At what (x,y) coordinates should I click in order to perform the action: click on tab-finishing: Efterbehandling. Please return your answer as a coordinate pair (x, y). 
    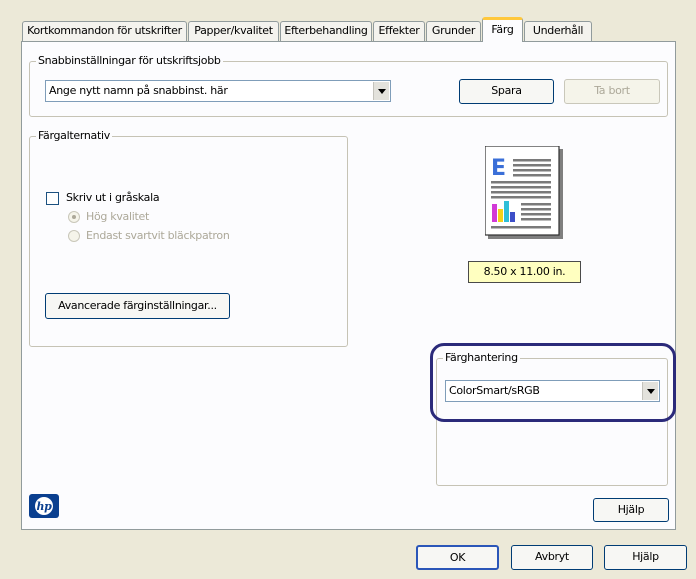
    Looking at the image, I should click on (326, 31).